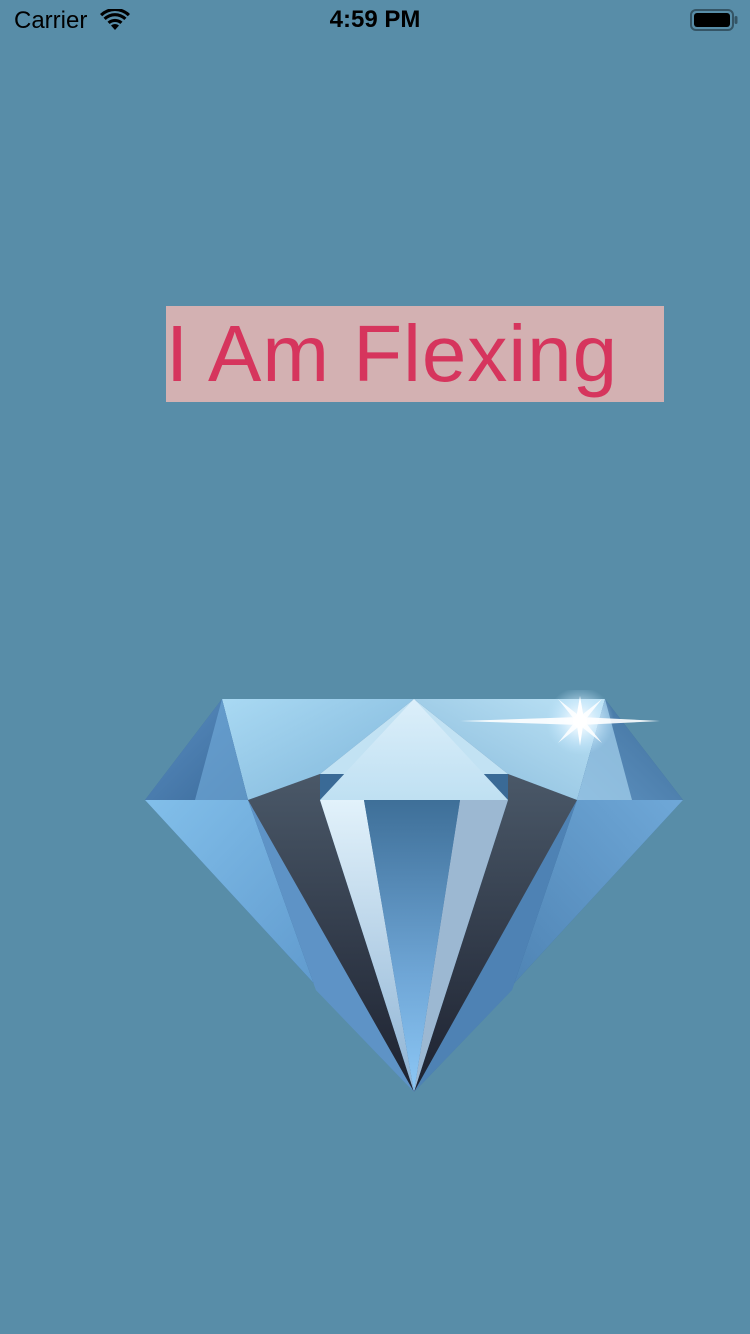 The height and width of the screenshot is (1334, 750). I want to click on headline-box: I Am Flexing, so click(415, 354).